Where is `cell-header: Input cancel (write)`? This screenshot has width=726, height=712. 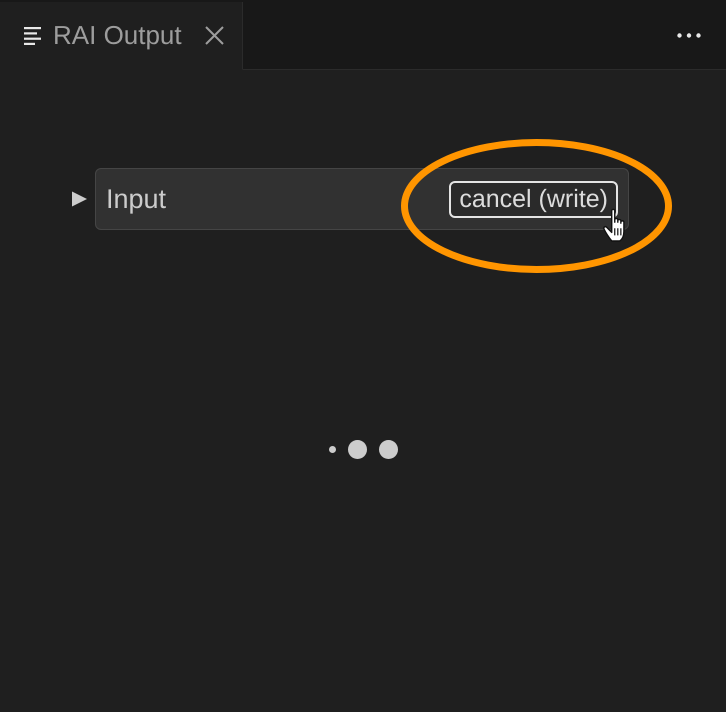 cell-header: Input cancel (write) is located at coordinates (362, 199).